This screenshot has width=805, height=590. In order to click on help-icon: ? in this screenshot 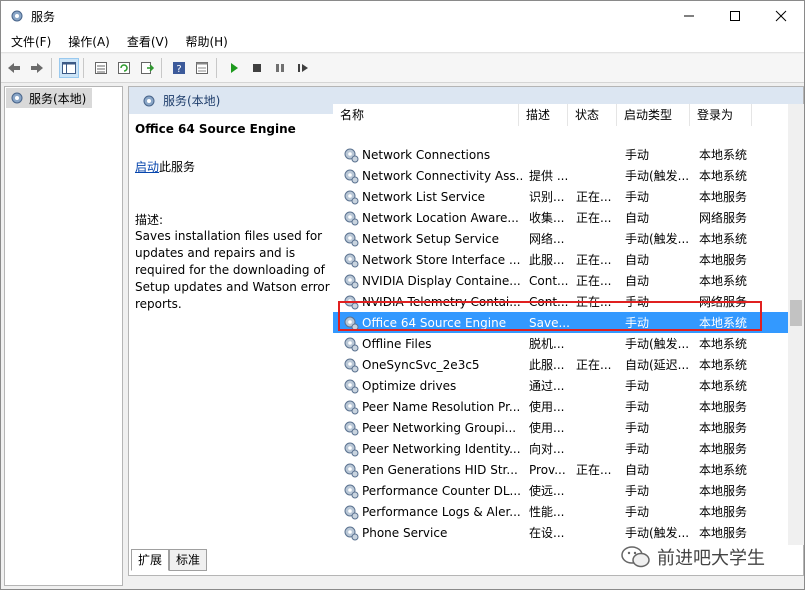, I will do `click(179, 68)`.